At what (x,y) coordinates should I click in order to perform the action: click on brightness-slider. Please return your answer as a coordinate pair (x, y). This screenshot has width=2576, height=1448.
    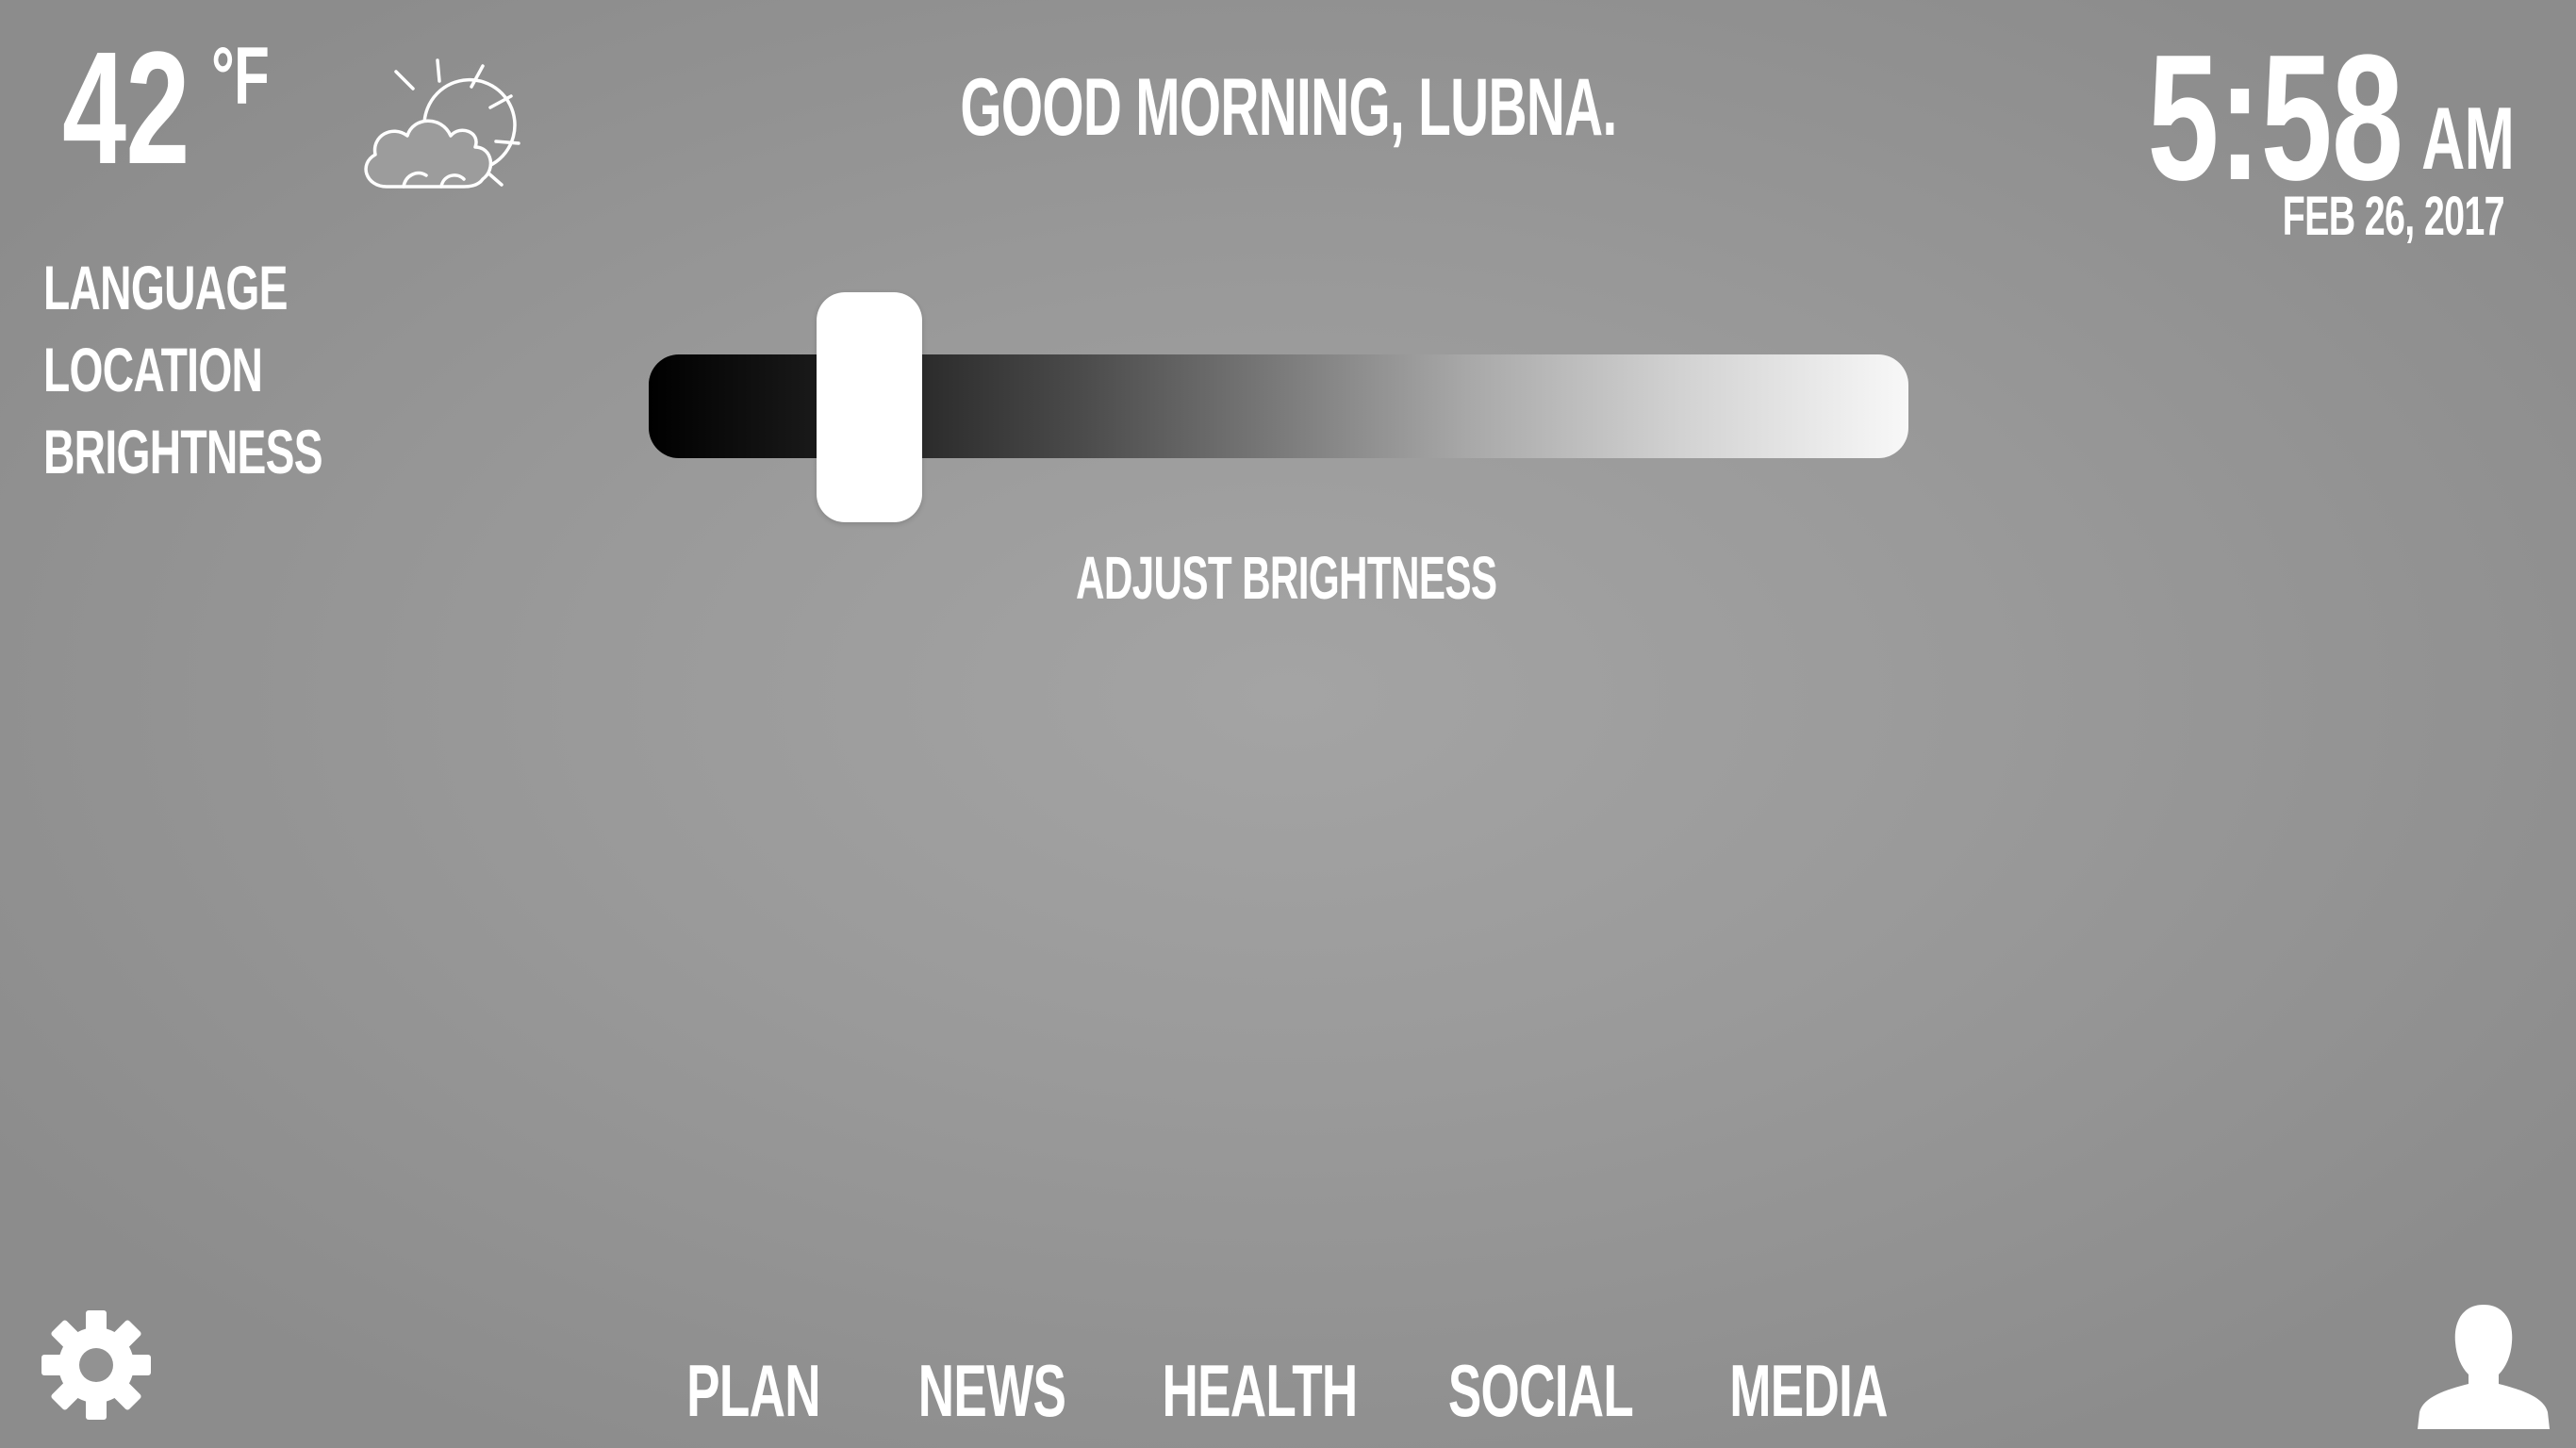
    Looking at the image, I should click on (1278, 408).